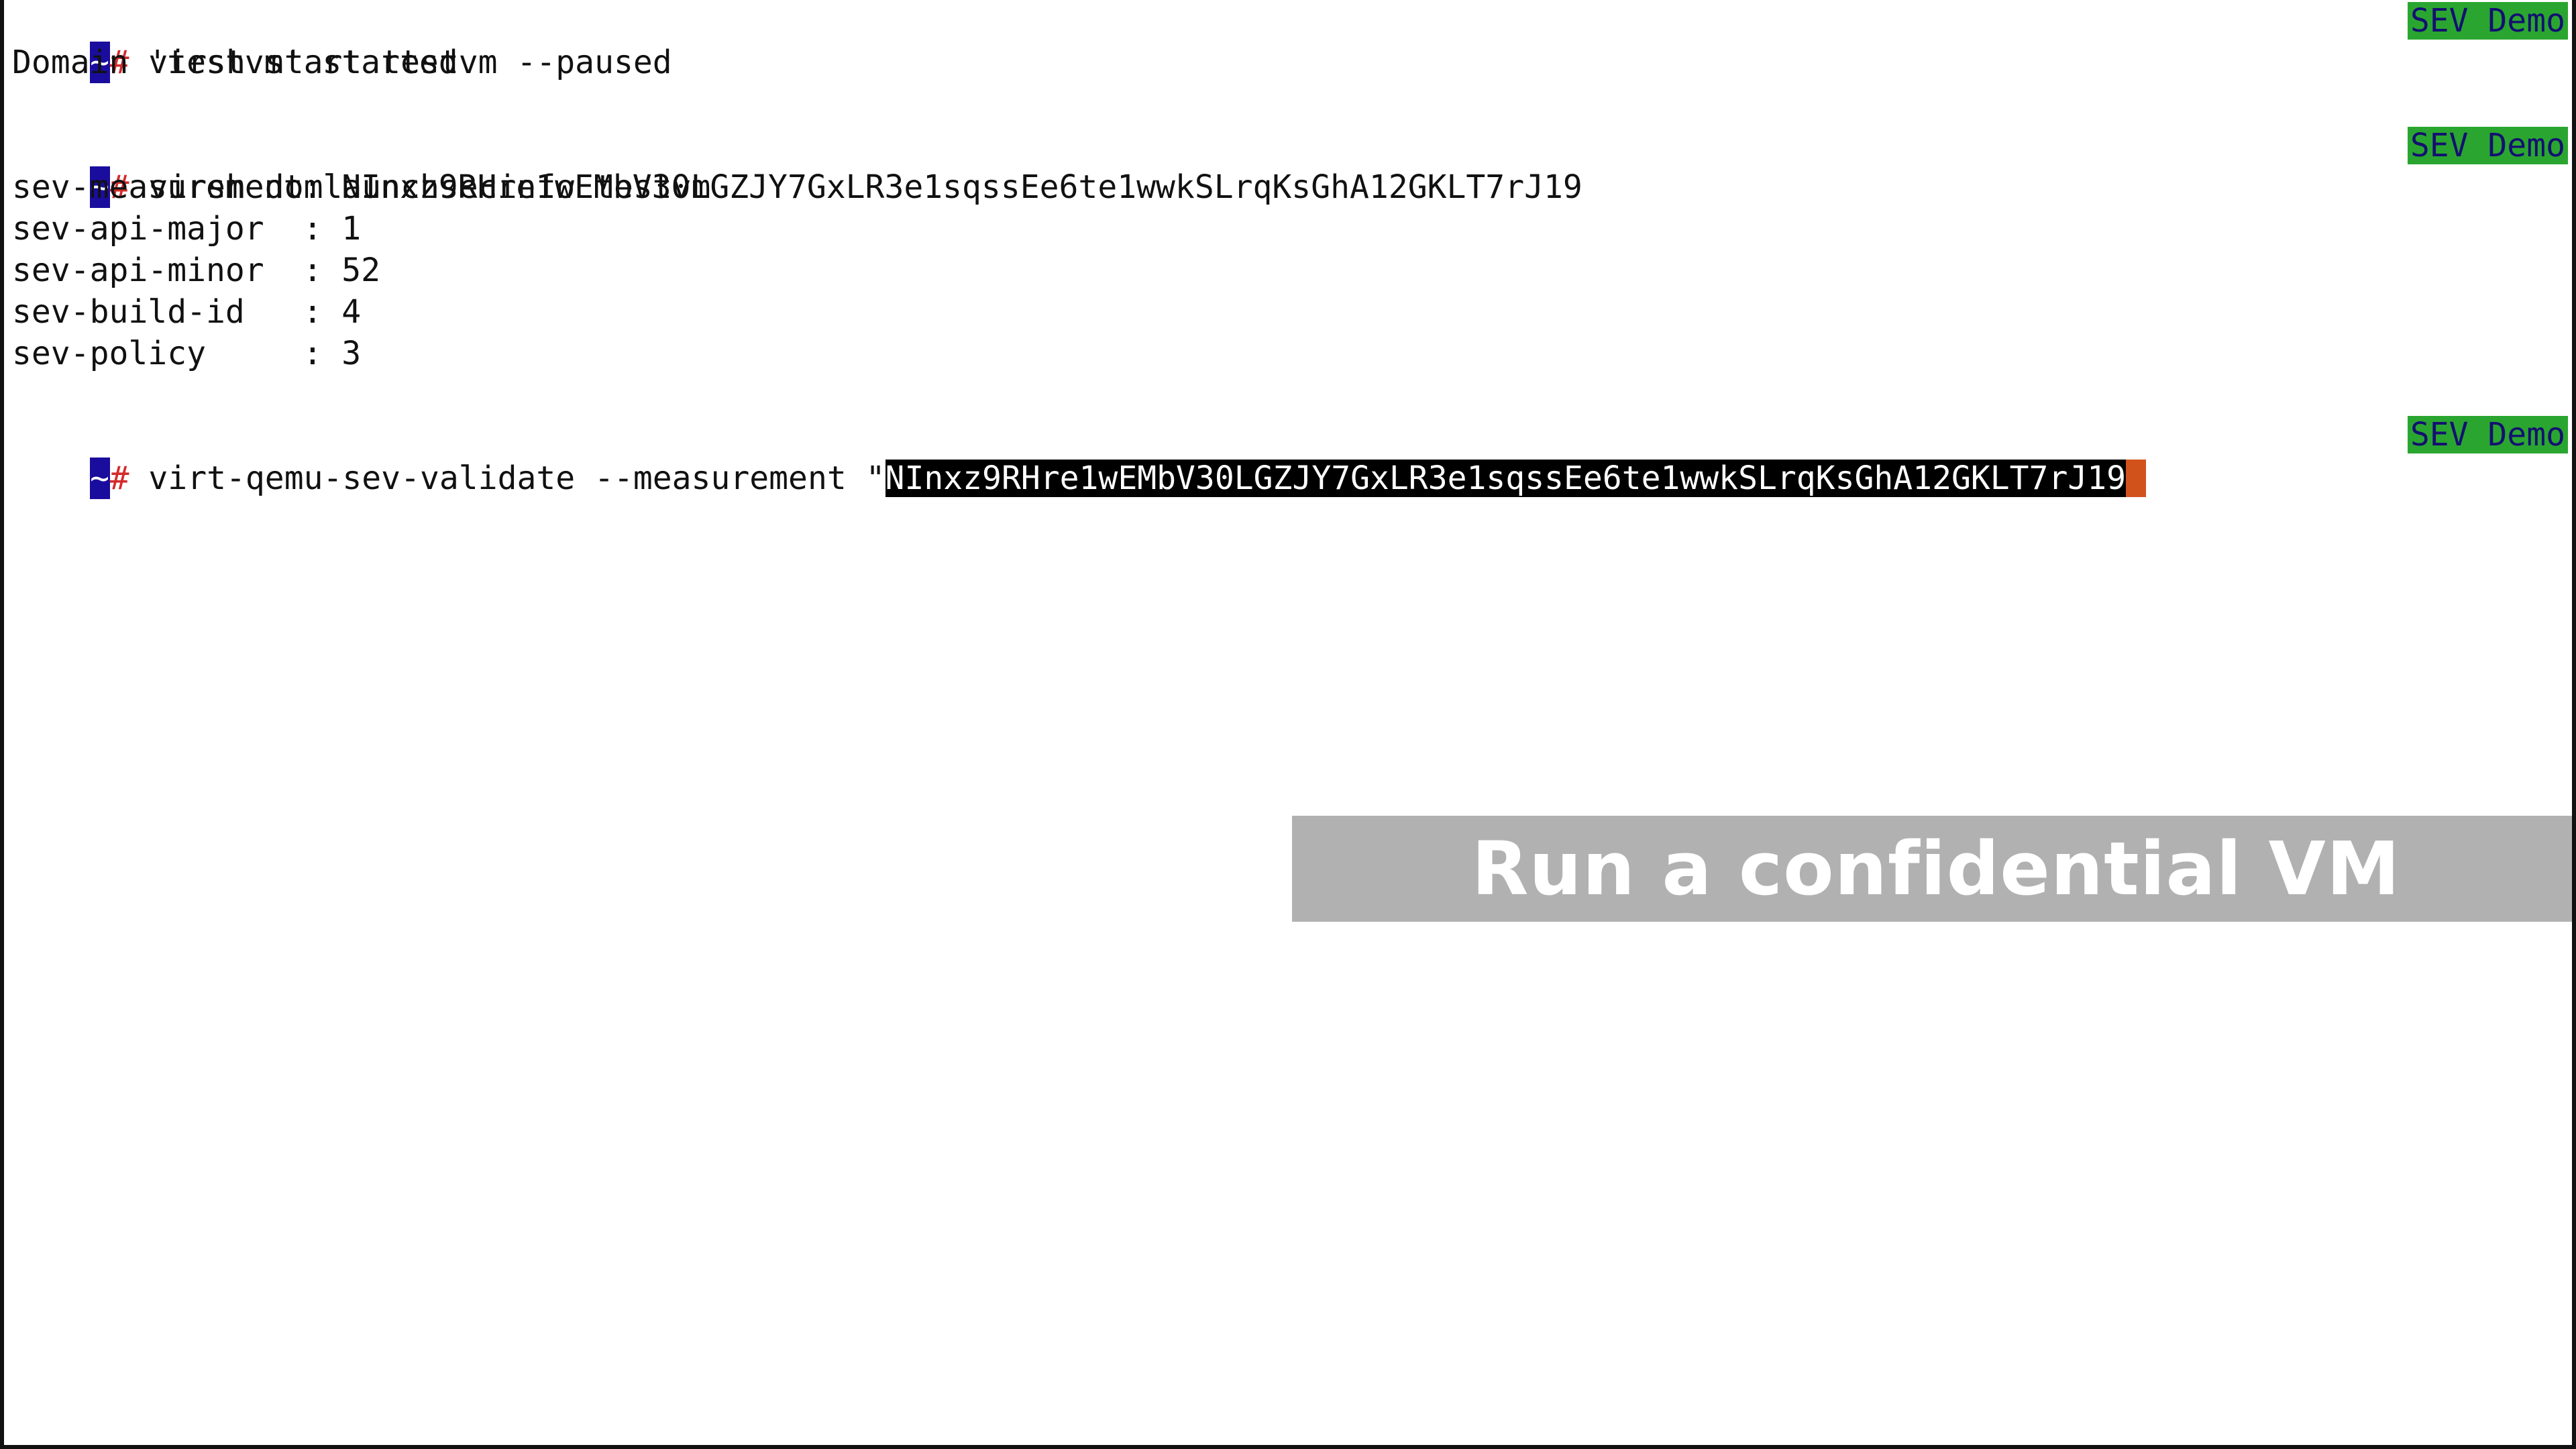 The image size is (2576, 1449). What do you see at coordinates (157, 270) in the screenshot?
I see `info-key: sev-api-minor` at bounding box center [157, 270].